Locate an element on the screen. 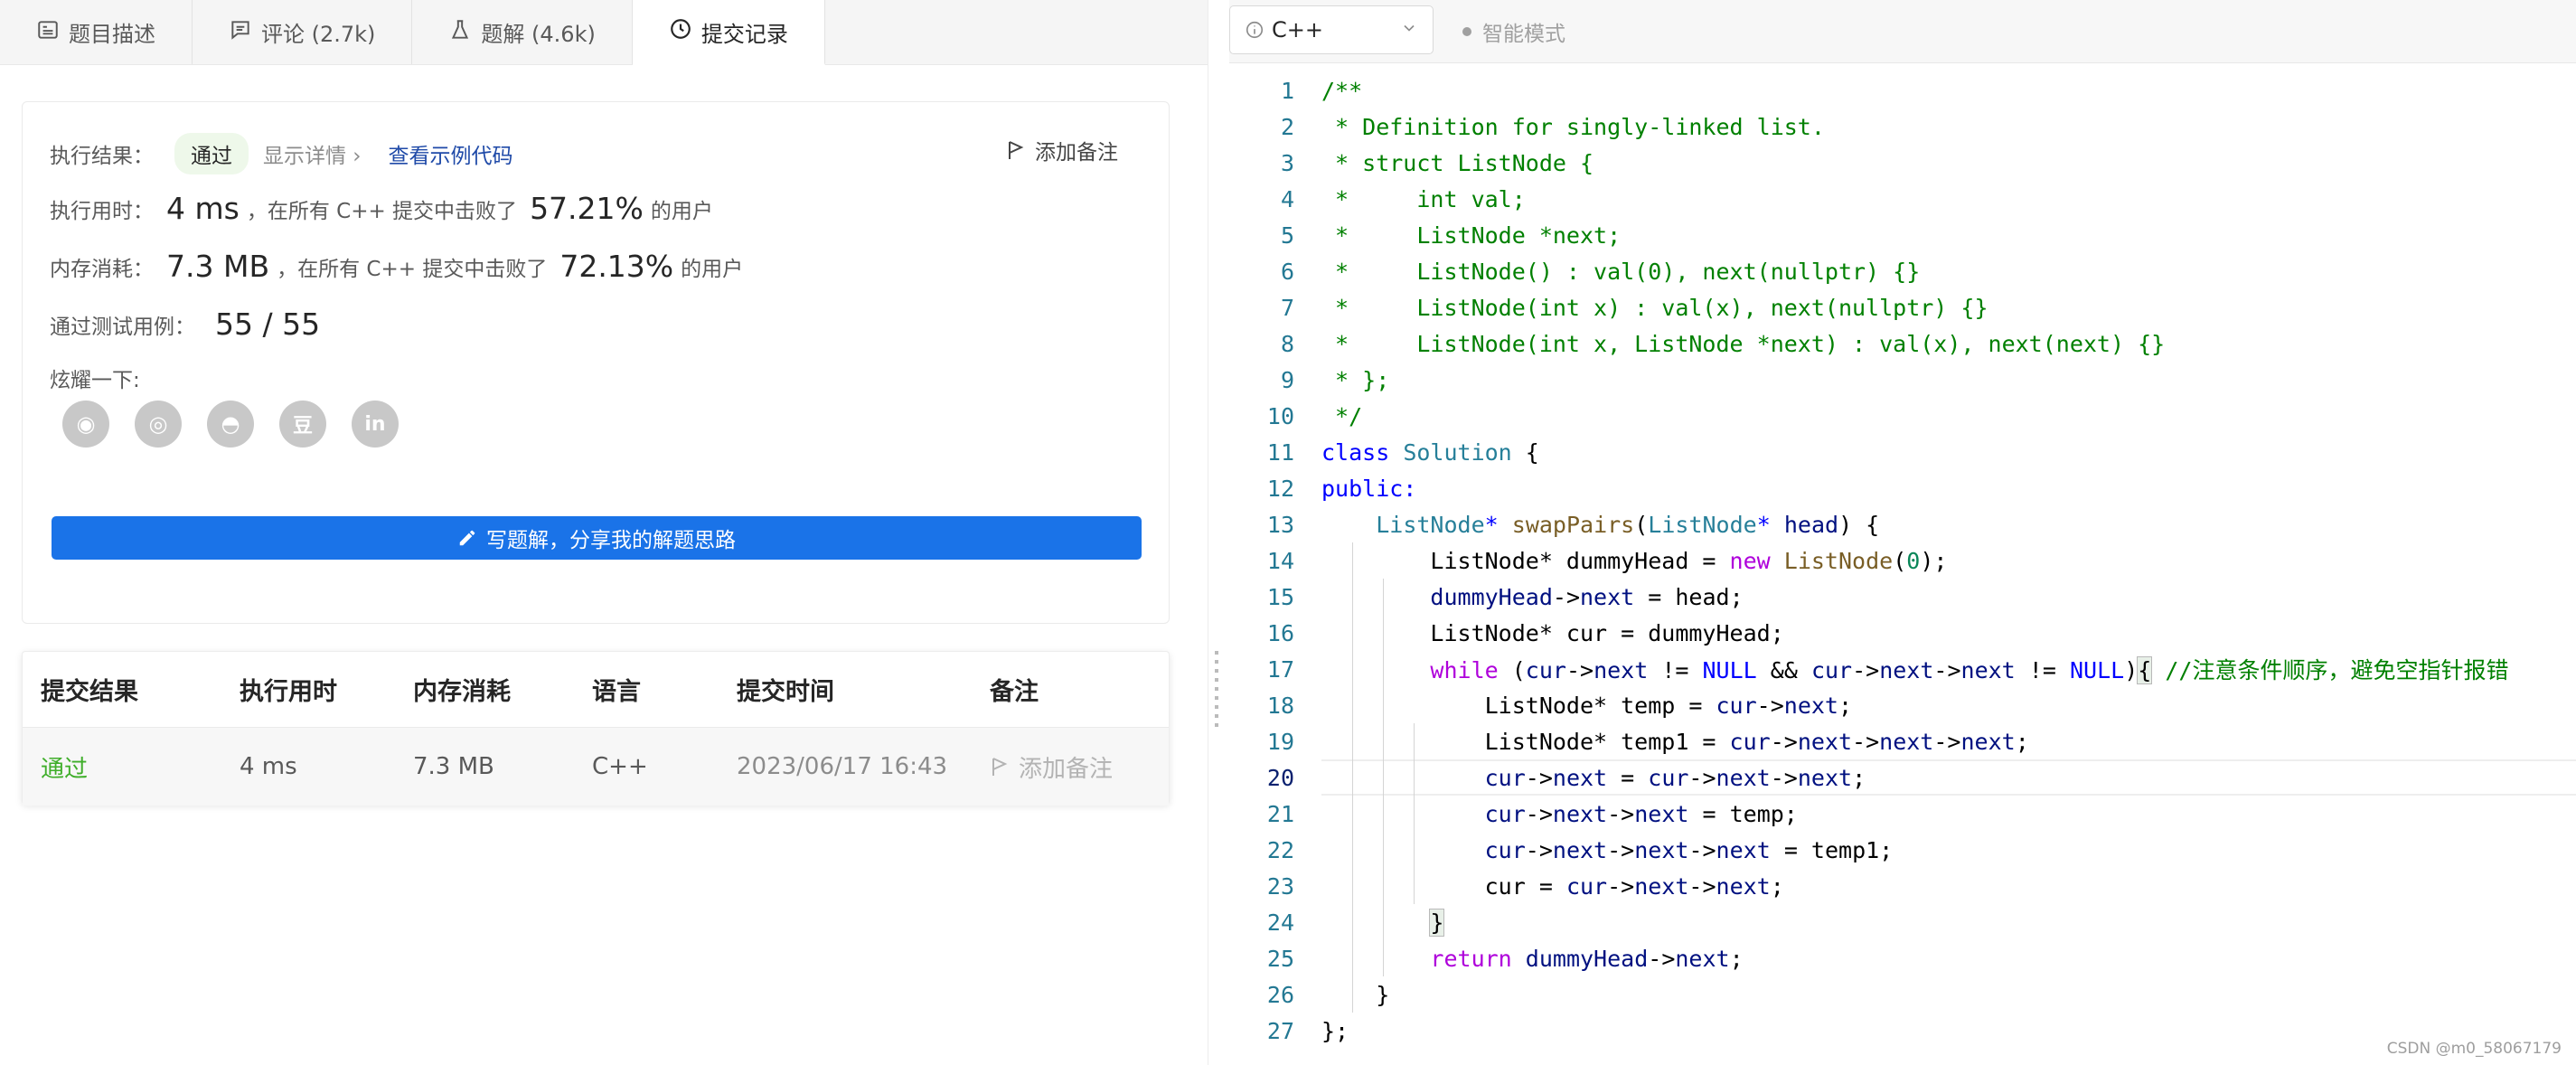 The height and width of the screenshot is (1065, 2576). douban-icon: 豆 is located at coordinates (303, 424).